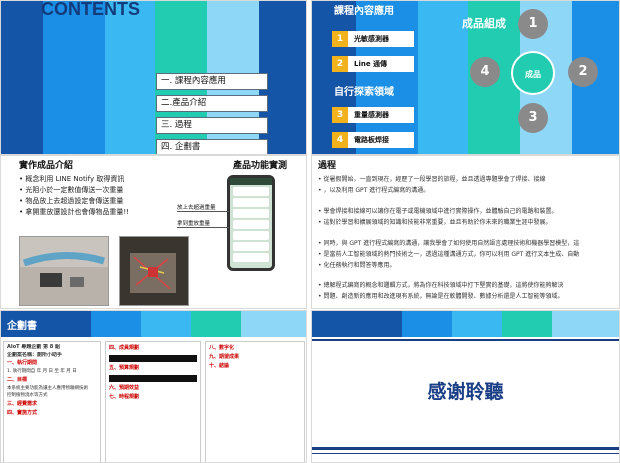 This screenshot has width=620, height=463. I want to click on explore-item-1: 3 重量感測器, so click(373, 115).